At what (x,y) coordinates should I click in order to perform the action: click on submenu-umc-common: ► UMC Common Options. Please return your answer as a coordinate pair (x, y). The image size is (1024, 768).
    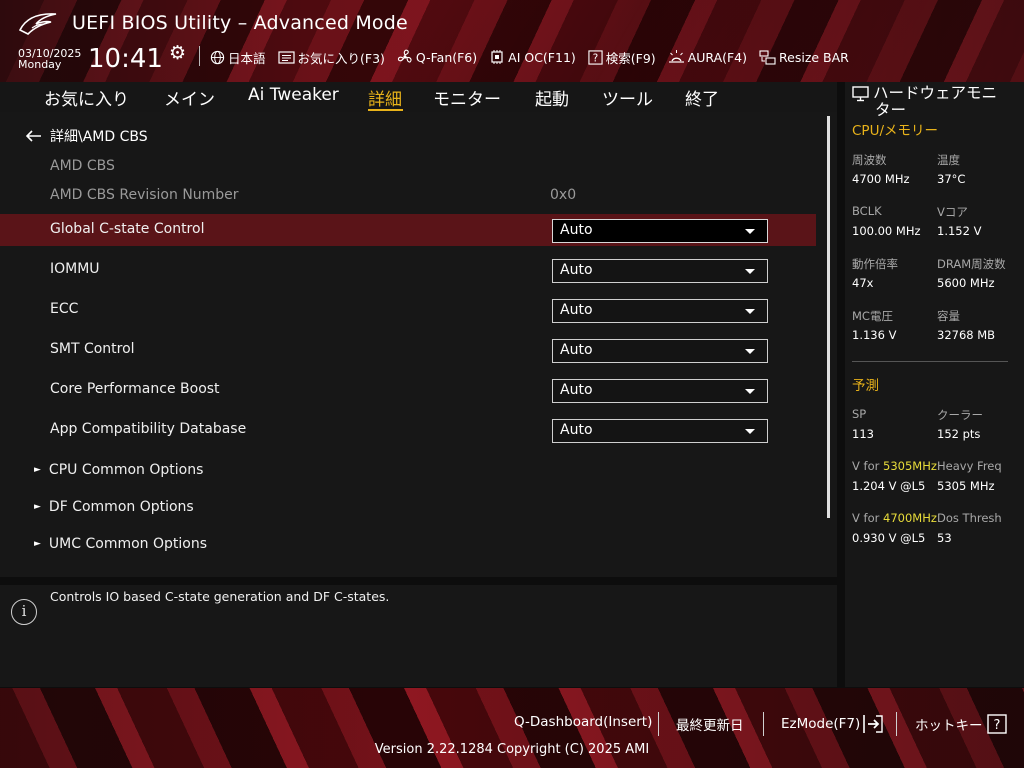
    Looking at the image, I should click on (120, 544).